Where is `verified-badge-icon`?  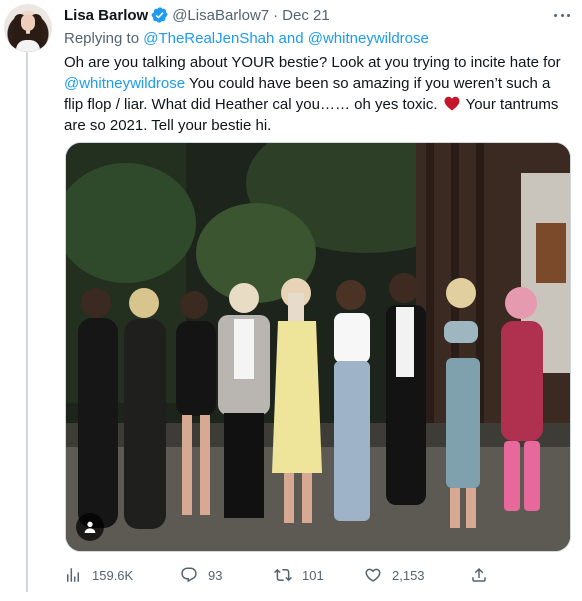
verified-badge-icon is located at coordinates (160, 15).